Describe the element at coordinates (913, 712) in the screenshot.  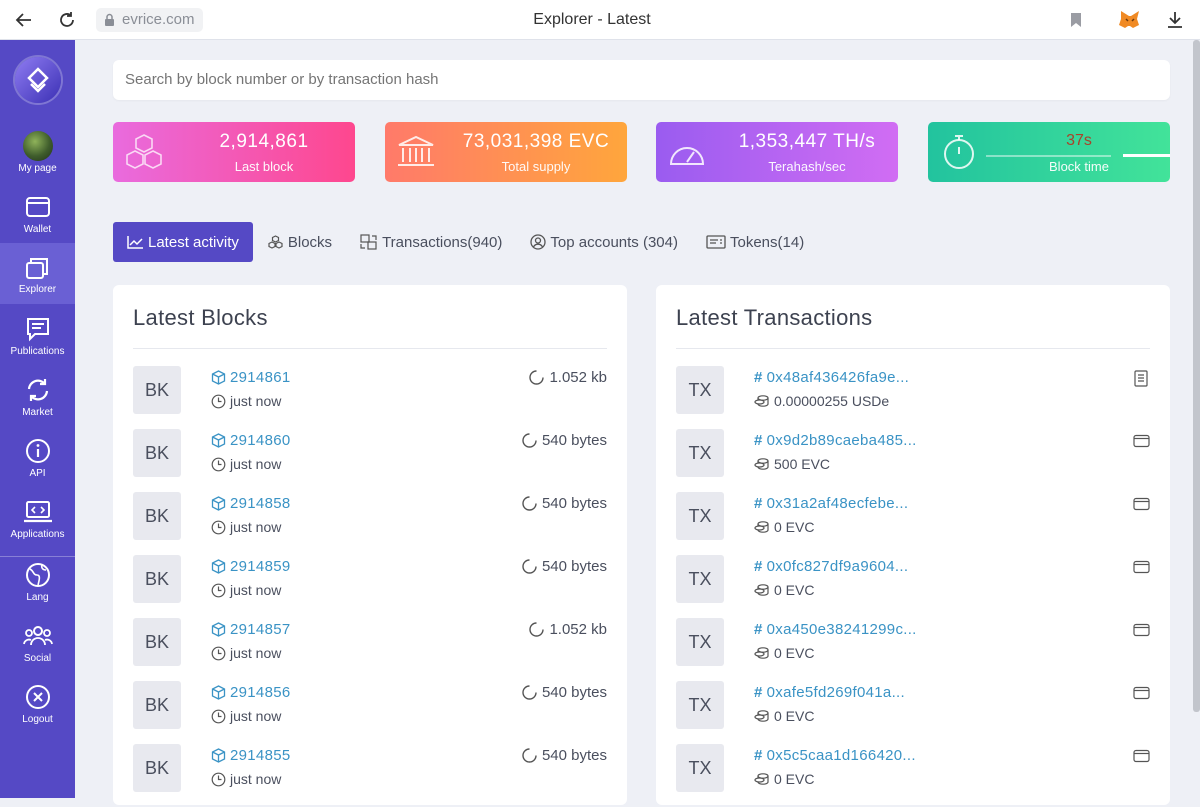
I see `transaction-row: TX # 0xafe5fd269f041a... 0 EVC` at that location.